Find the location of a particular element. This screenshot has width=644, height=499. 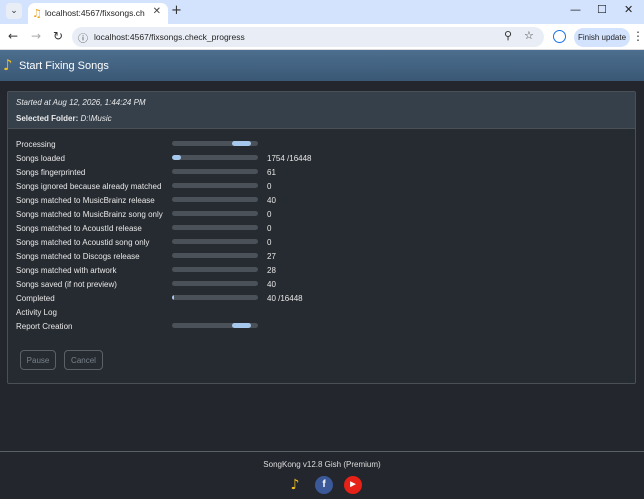

page-title: Start Fixing Songs is located at coordinates (64, 66).